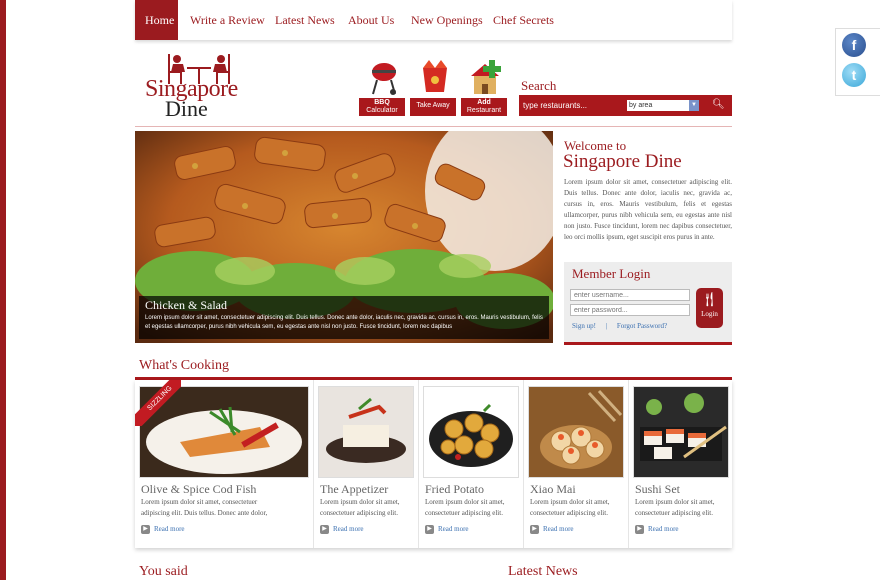  I want to click on fried-potato-image, so click(471, 432).